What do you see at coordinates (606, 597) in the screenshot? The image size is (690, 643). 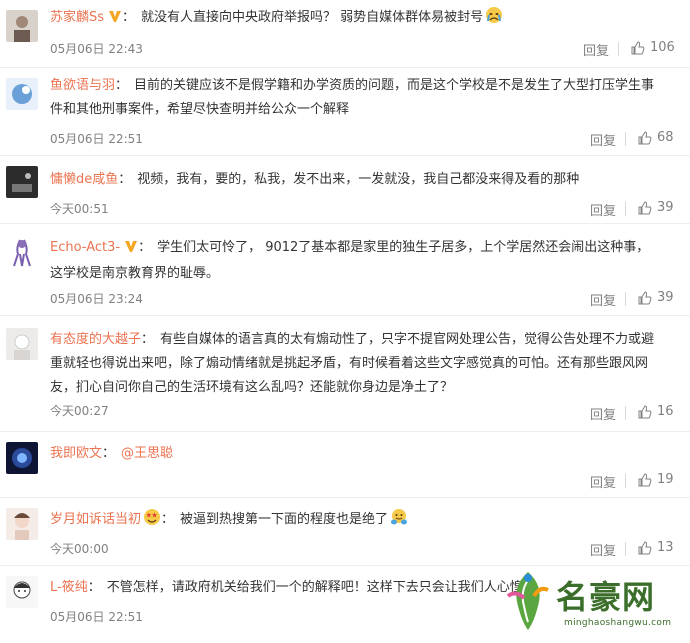 I see `watermark-title: 名豪网` at bounding box center [606, 597].